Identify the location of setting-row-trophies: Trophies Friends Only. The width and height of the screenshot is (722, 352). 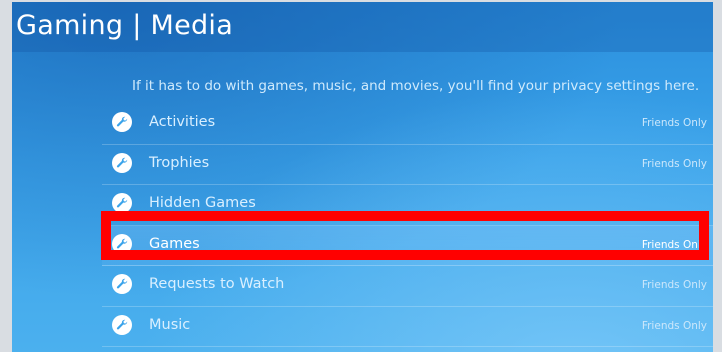
(407, 165).